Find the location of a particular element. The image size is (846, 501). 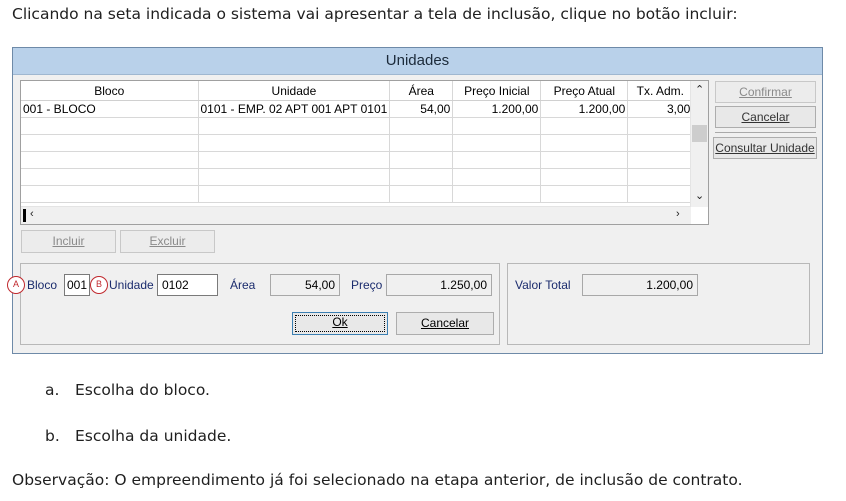

chevron-right-icon: › is located at coordinates (678, 214).